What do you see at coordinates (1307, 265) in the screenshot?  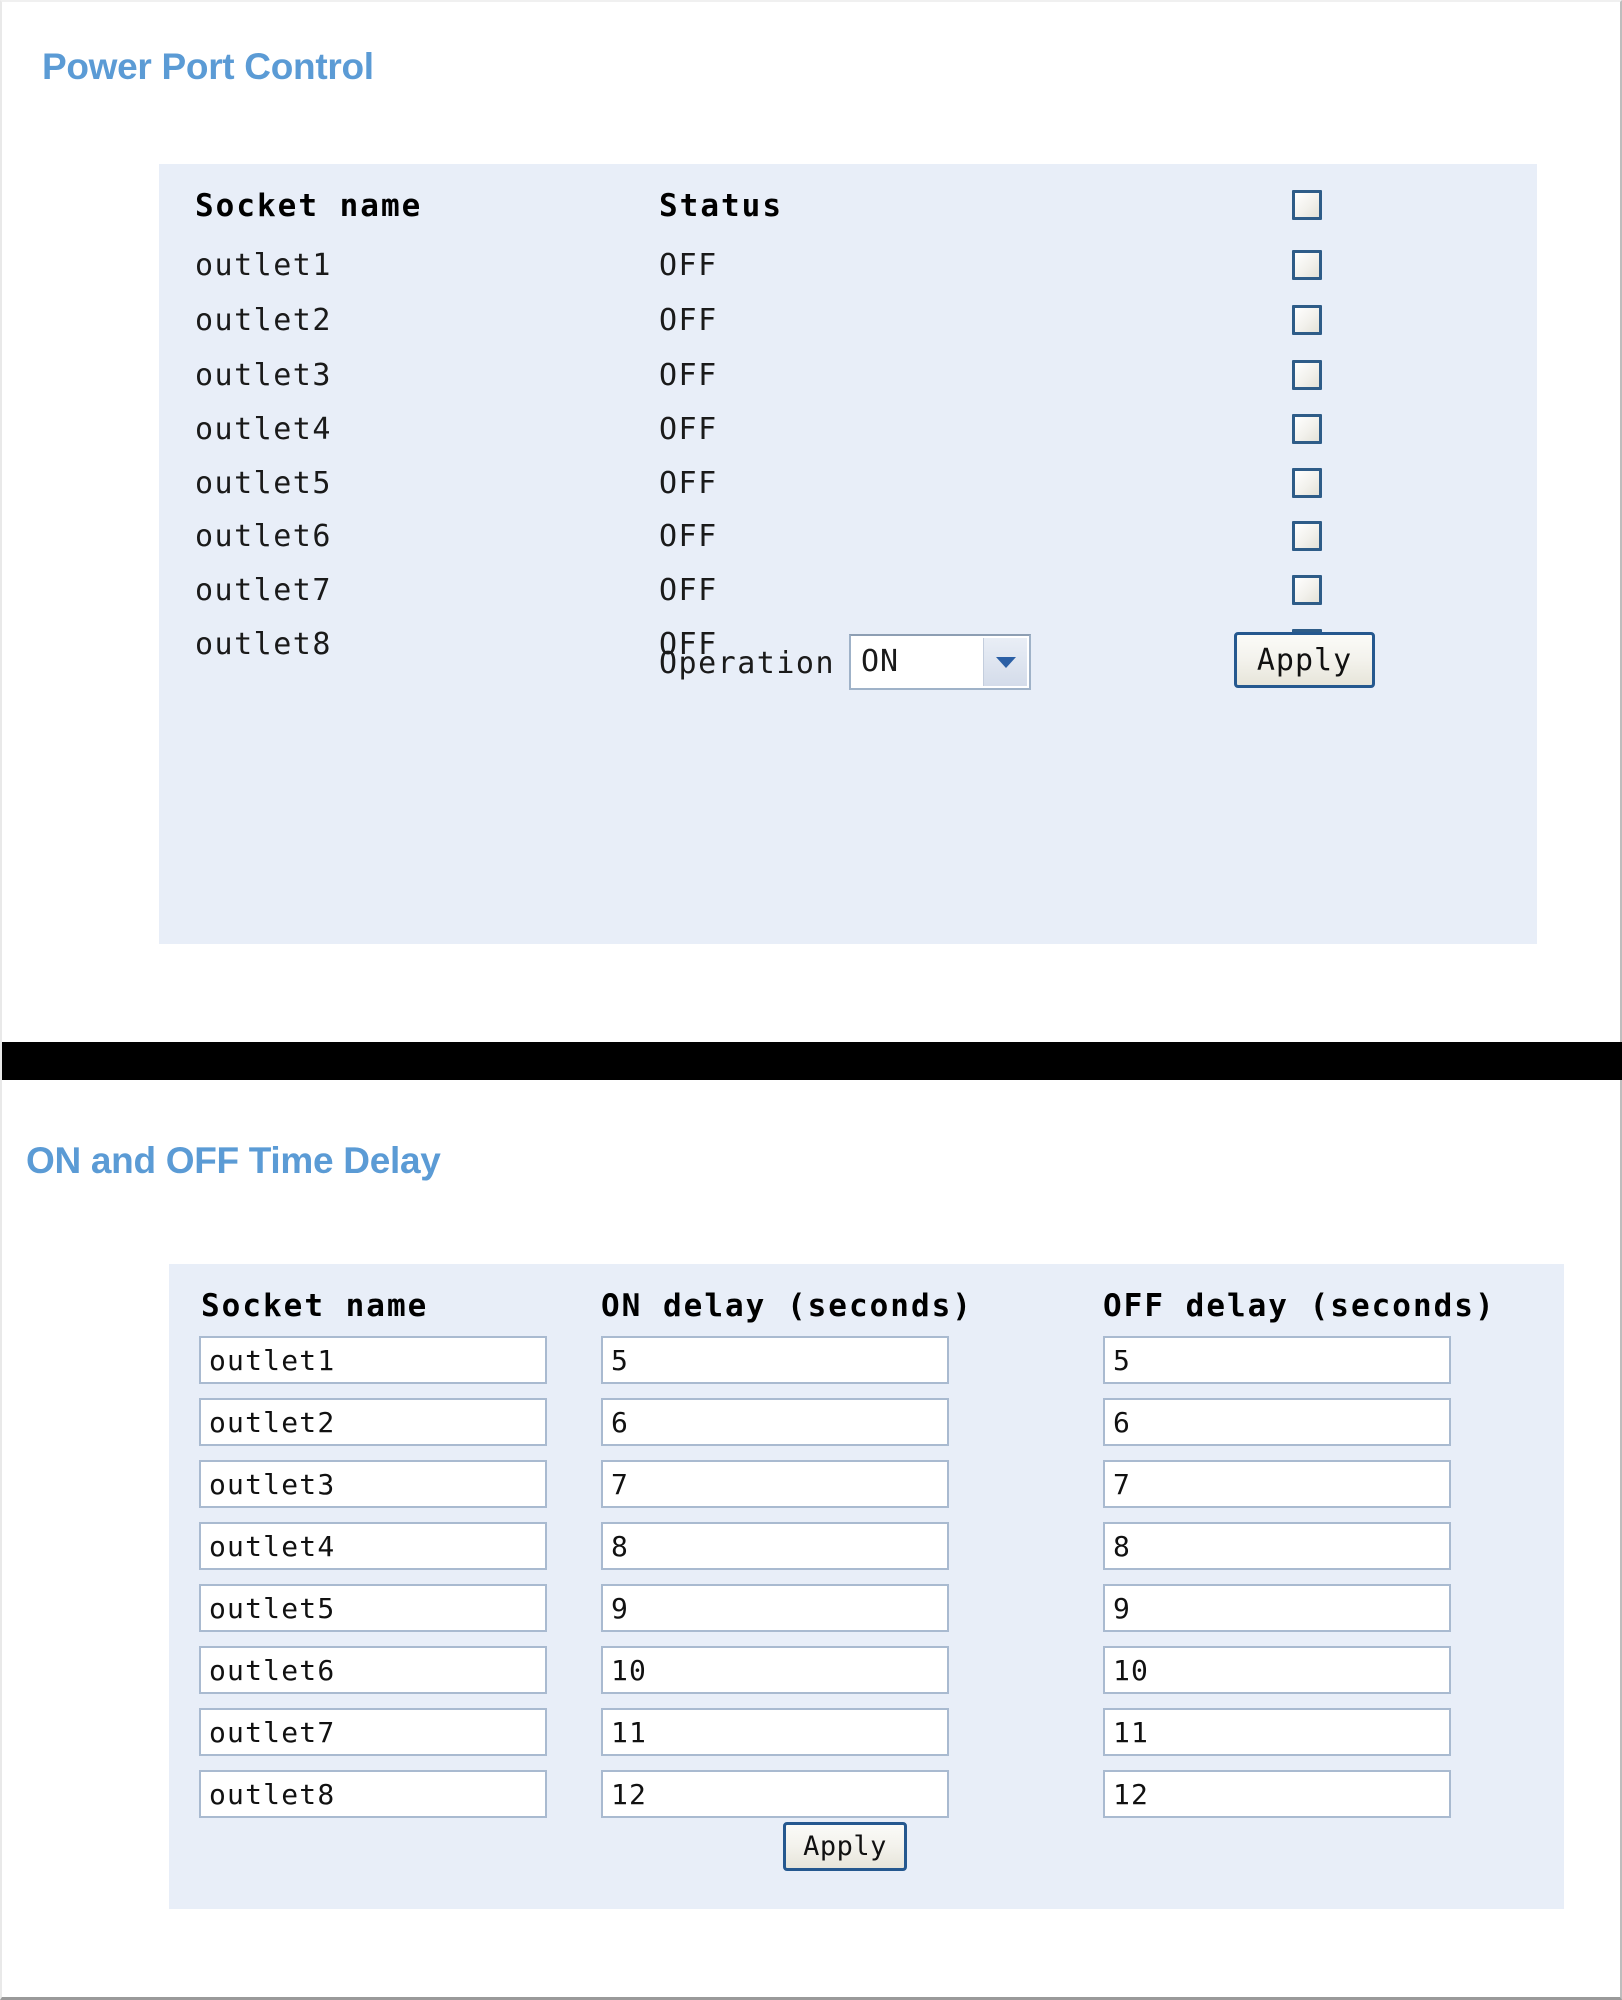 I see `outlet1-checkbox` at bounding box center [1307, 265].